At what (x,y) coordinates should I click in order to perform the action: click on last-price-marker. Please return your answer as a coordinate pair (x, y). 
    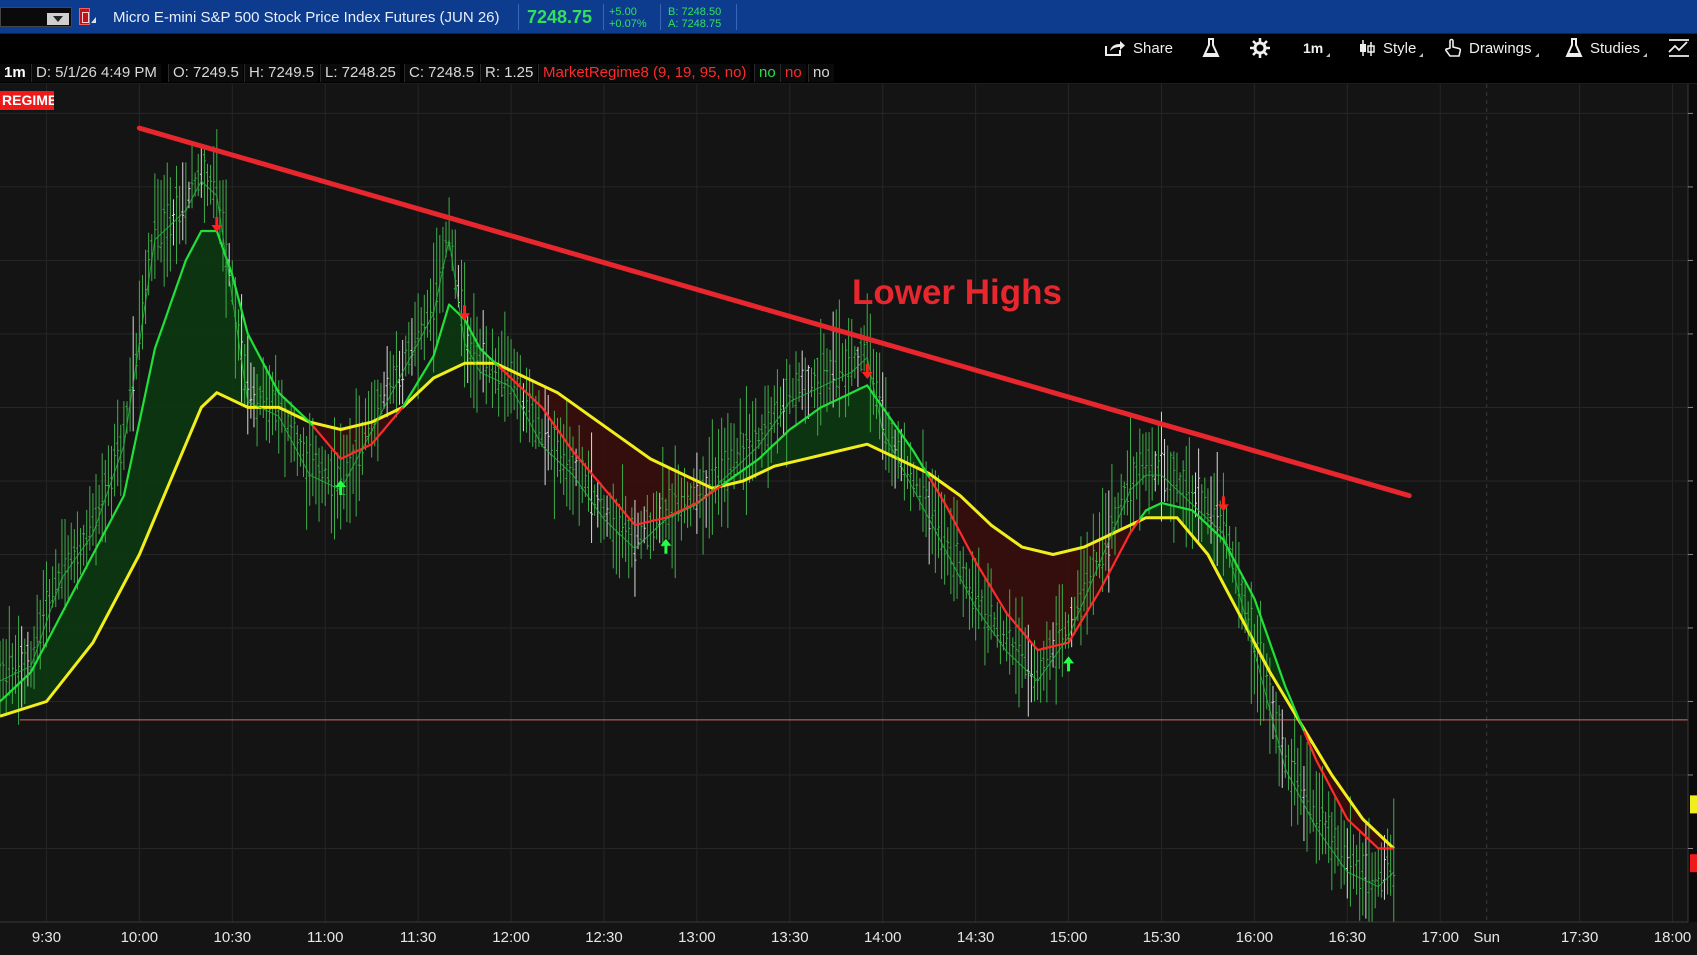
    Looking at the image, I should click on (1693, 863).